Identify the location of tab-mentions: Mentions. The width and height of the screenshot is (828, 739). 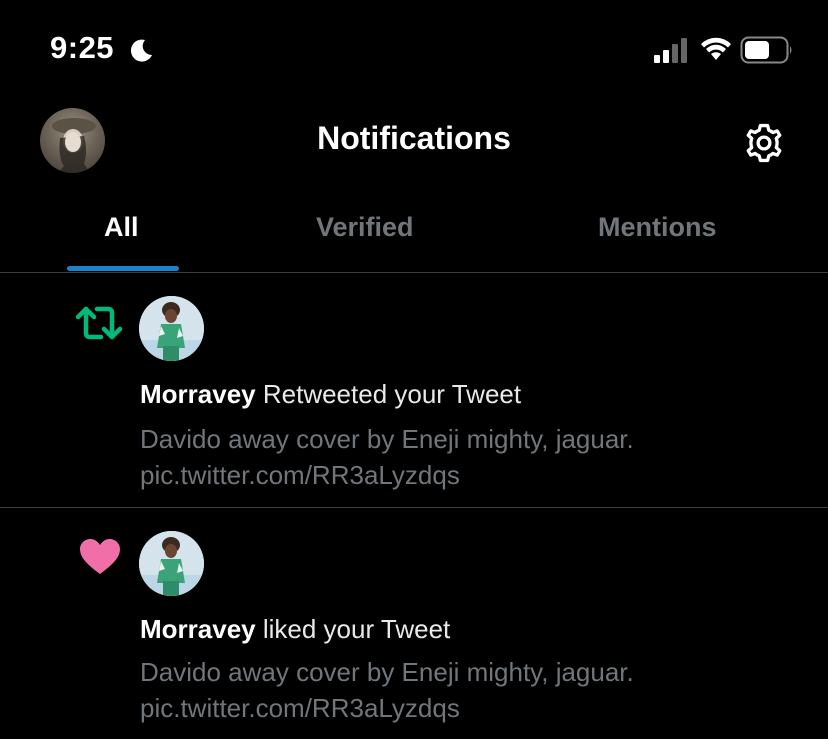
(657, 227).